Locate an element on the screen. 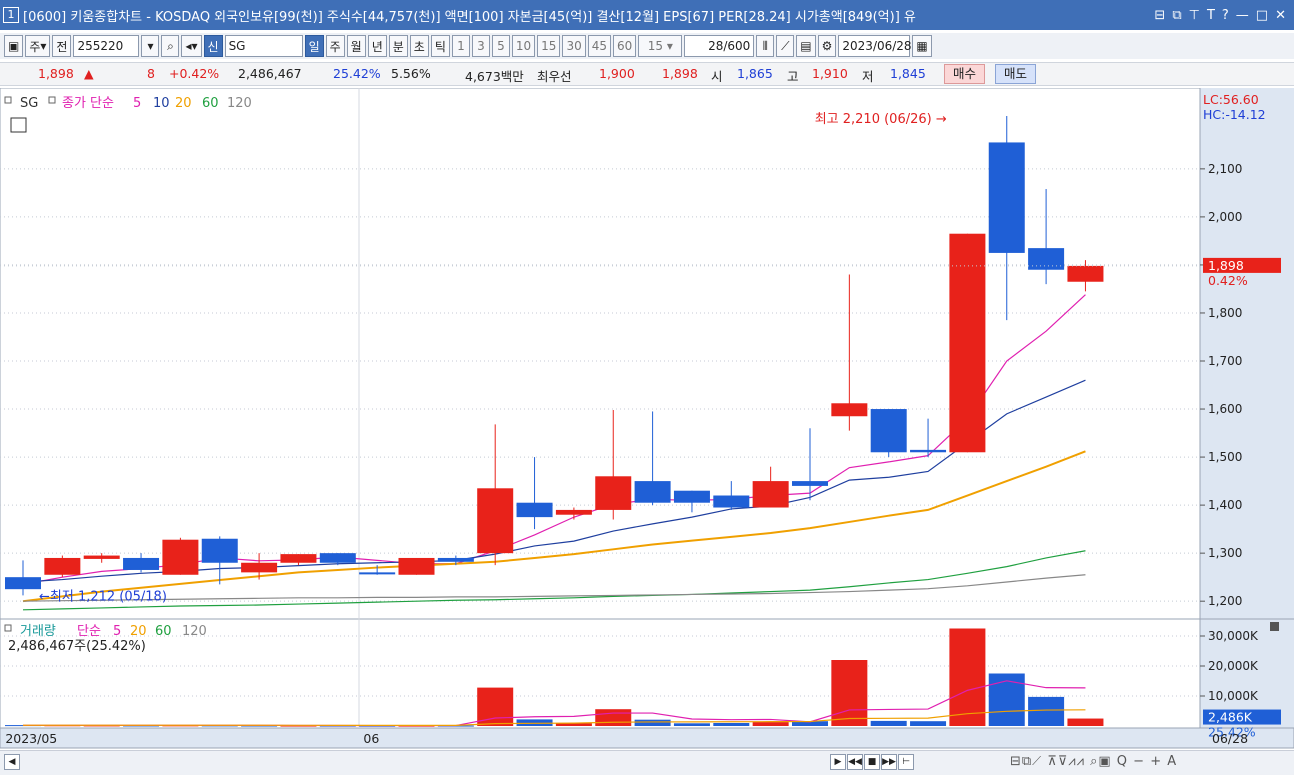 The width and height of the screenshot is (1294, 775). legend-period: 5 is located at coordinates (137, 103).